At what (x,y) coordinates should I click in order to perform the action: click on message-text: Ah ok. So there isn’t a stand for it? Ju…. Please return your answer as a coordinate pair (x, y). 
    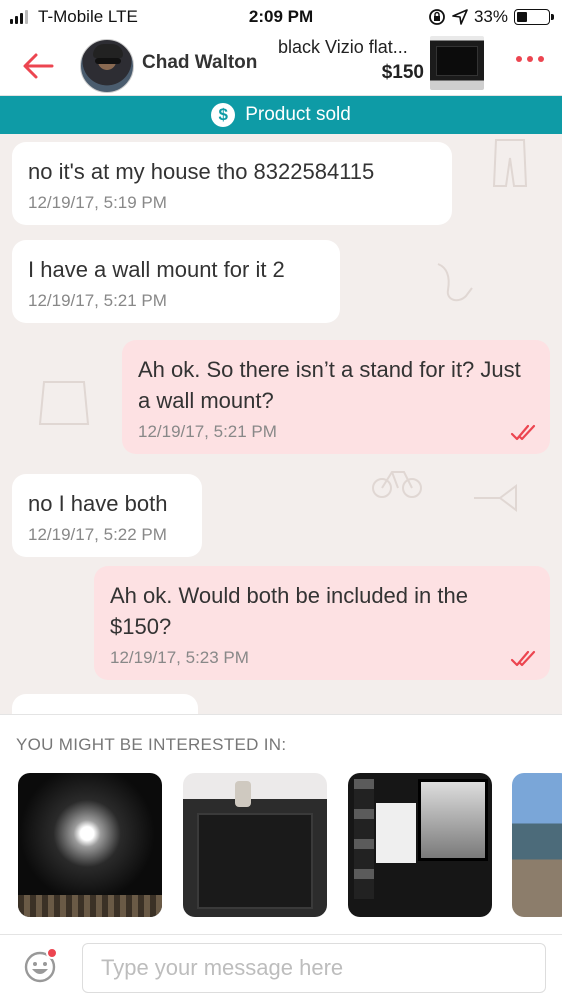
    Looking at the image, I should click on (329, 385).